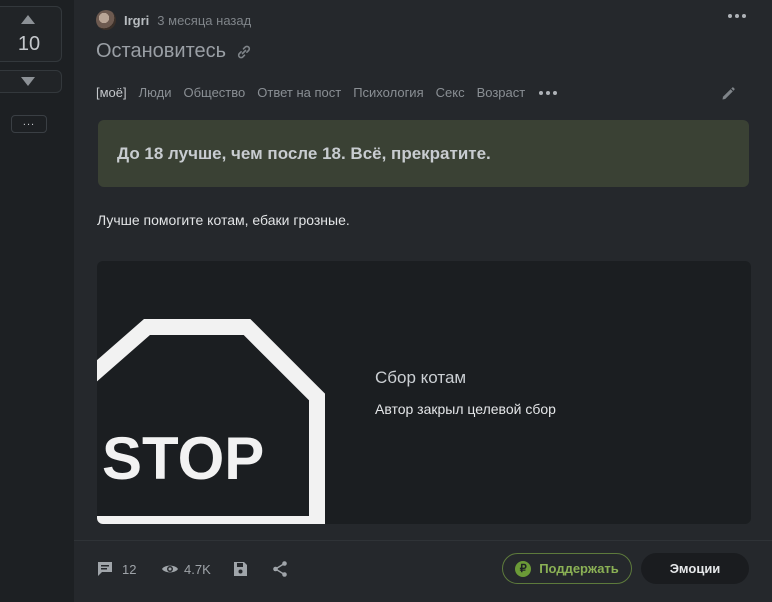  Describe the element at coordinates (214, 92) in the screenshot. I see `tag-item: Общество` at that location.